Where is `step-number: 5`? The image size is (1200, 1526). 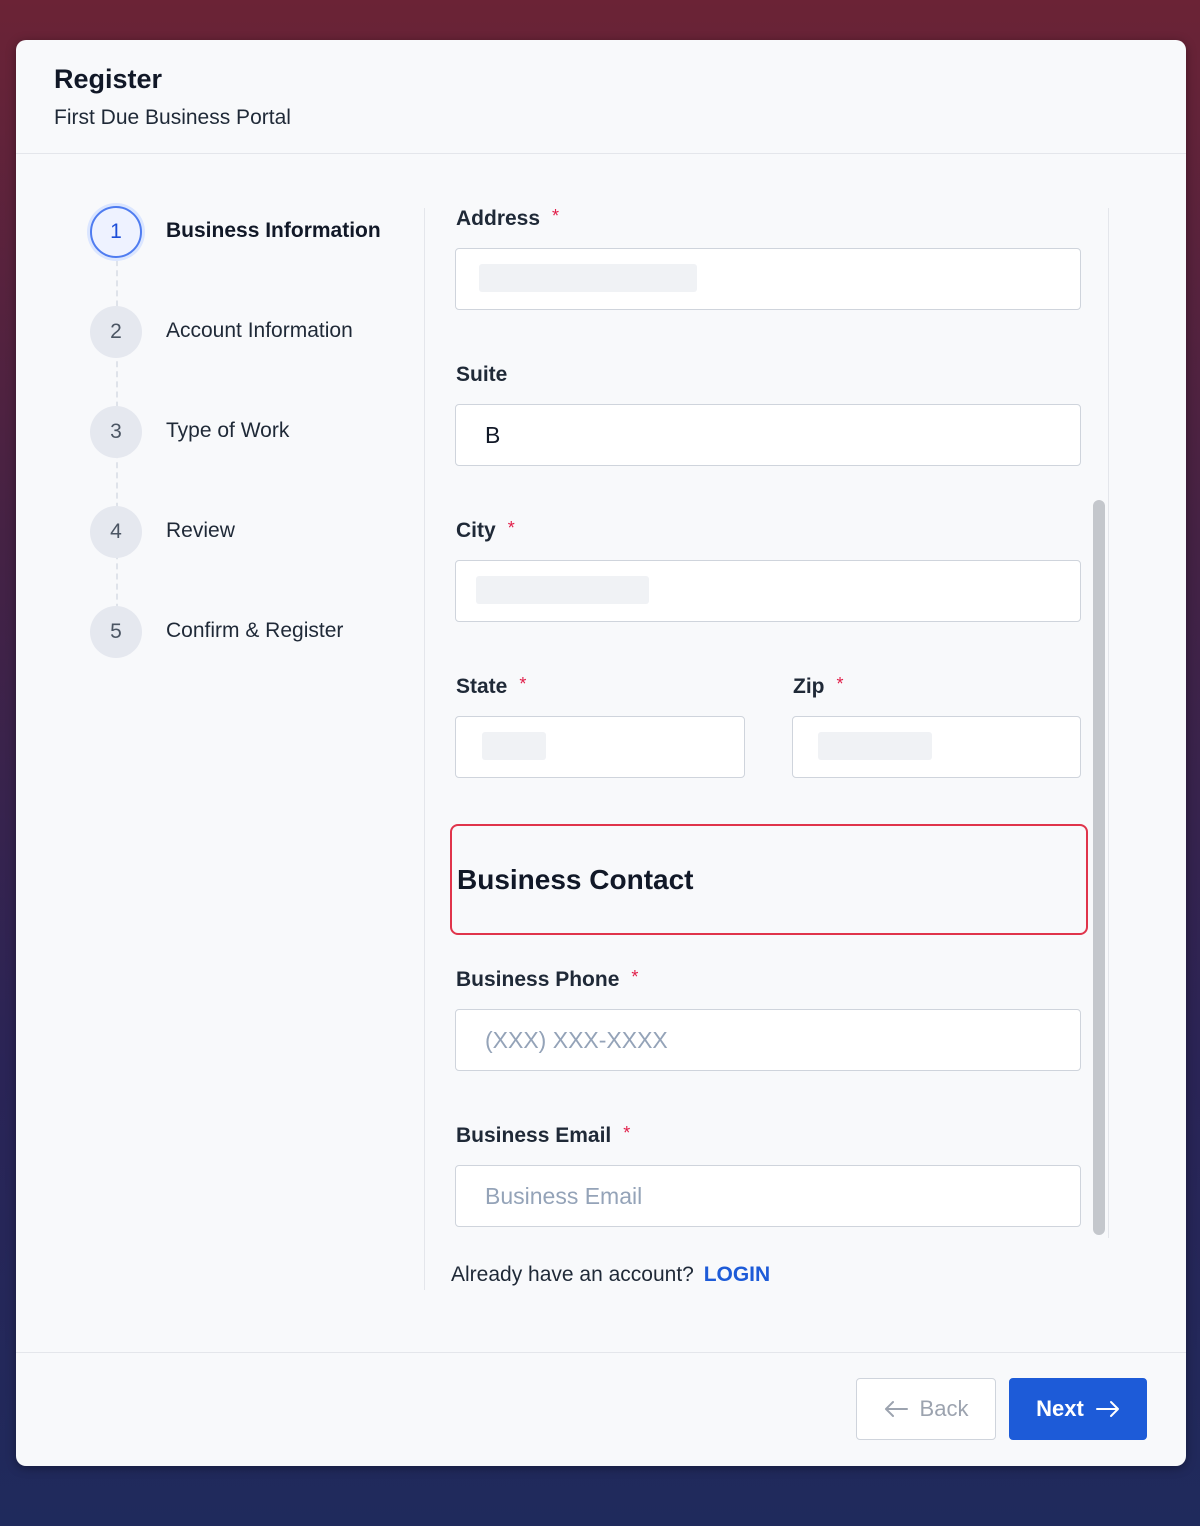 step-number: 5 is located at coordinates (116, 632).